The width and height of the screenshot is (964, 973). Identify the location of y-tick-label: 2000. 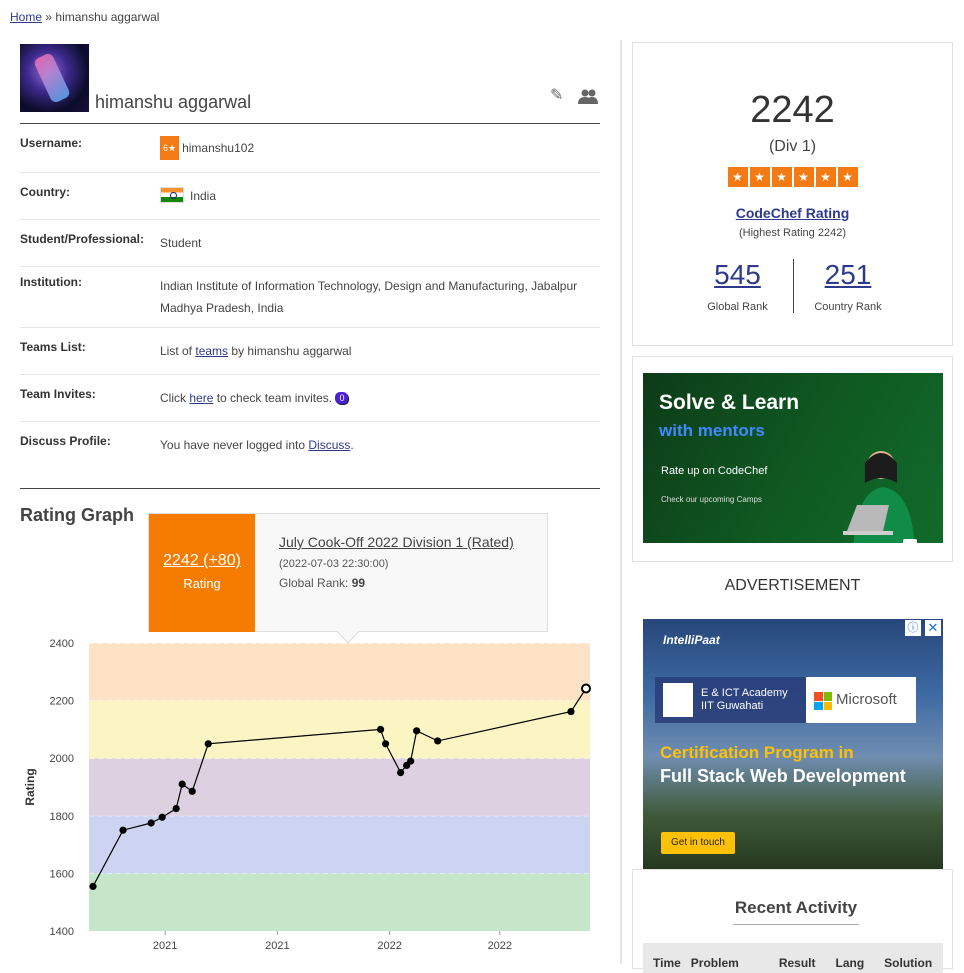
(62, 759).